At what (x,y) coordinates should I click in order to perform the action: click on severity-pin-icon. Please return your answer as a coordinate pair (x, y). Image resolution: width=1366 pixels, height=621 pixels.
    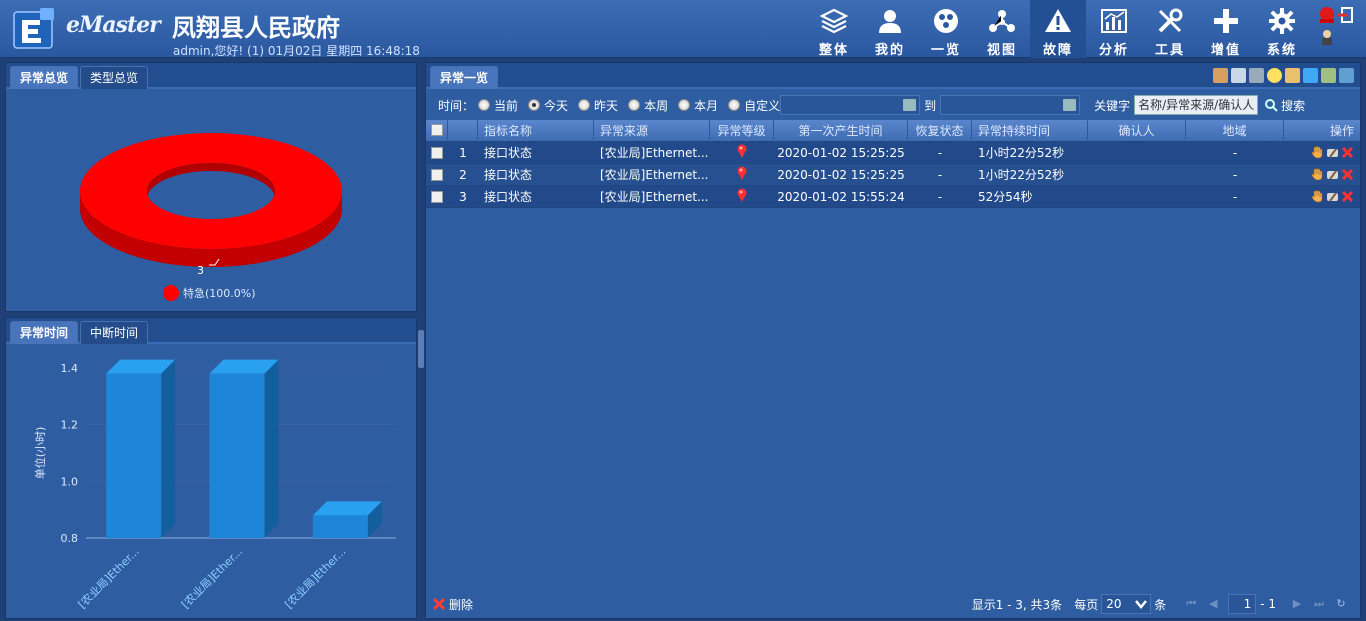
    Looking at the image, I should click on (742, 195).